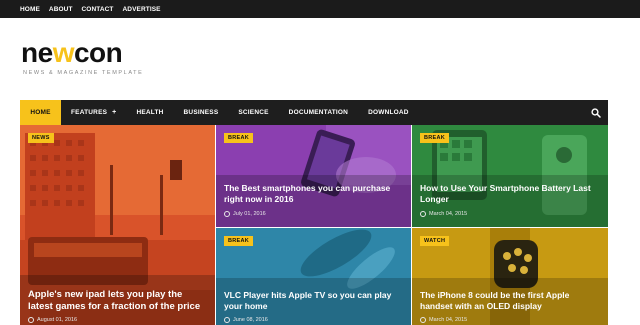  I want to click on nav-label: SCIENCE, so click(253, 112).